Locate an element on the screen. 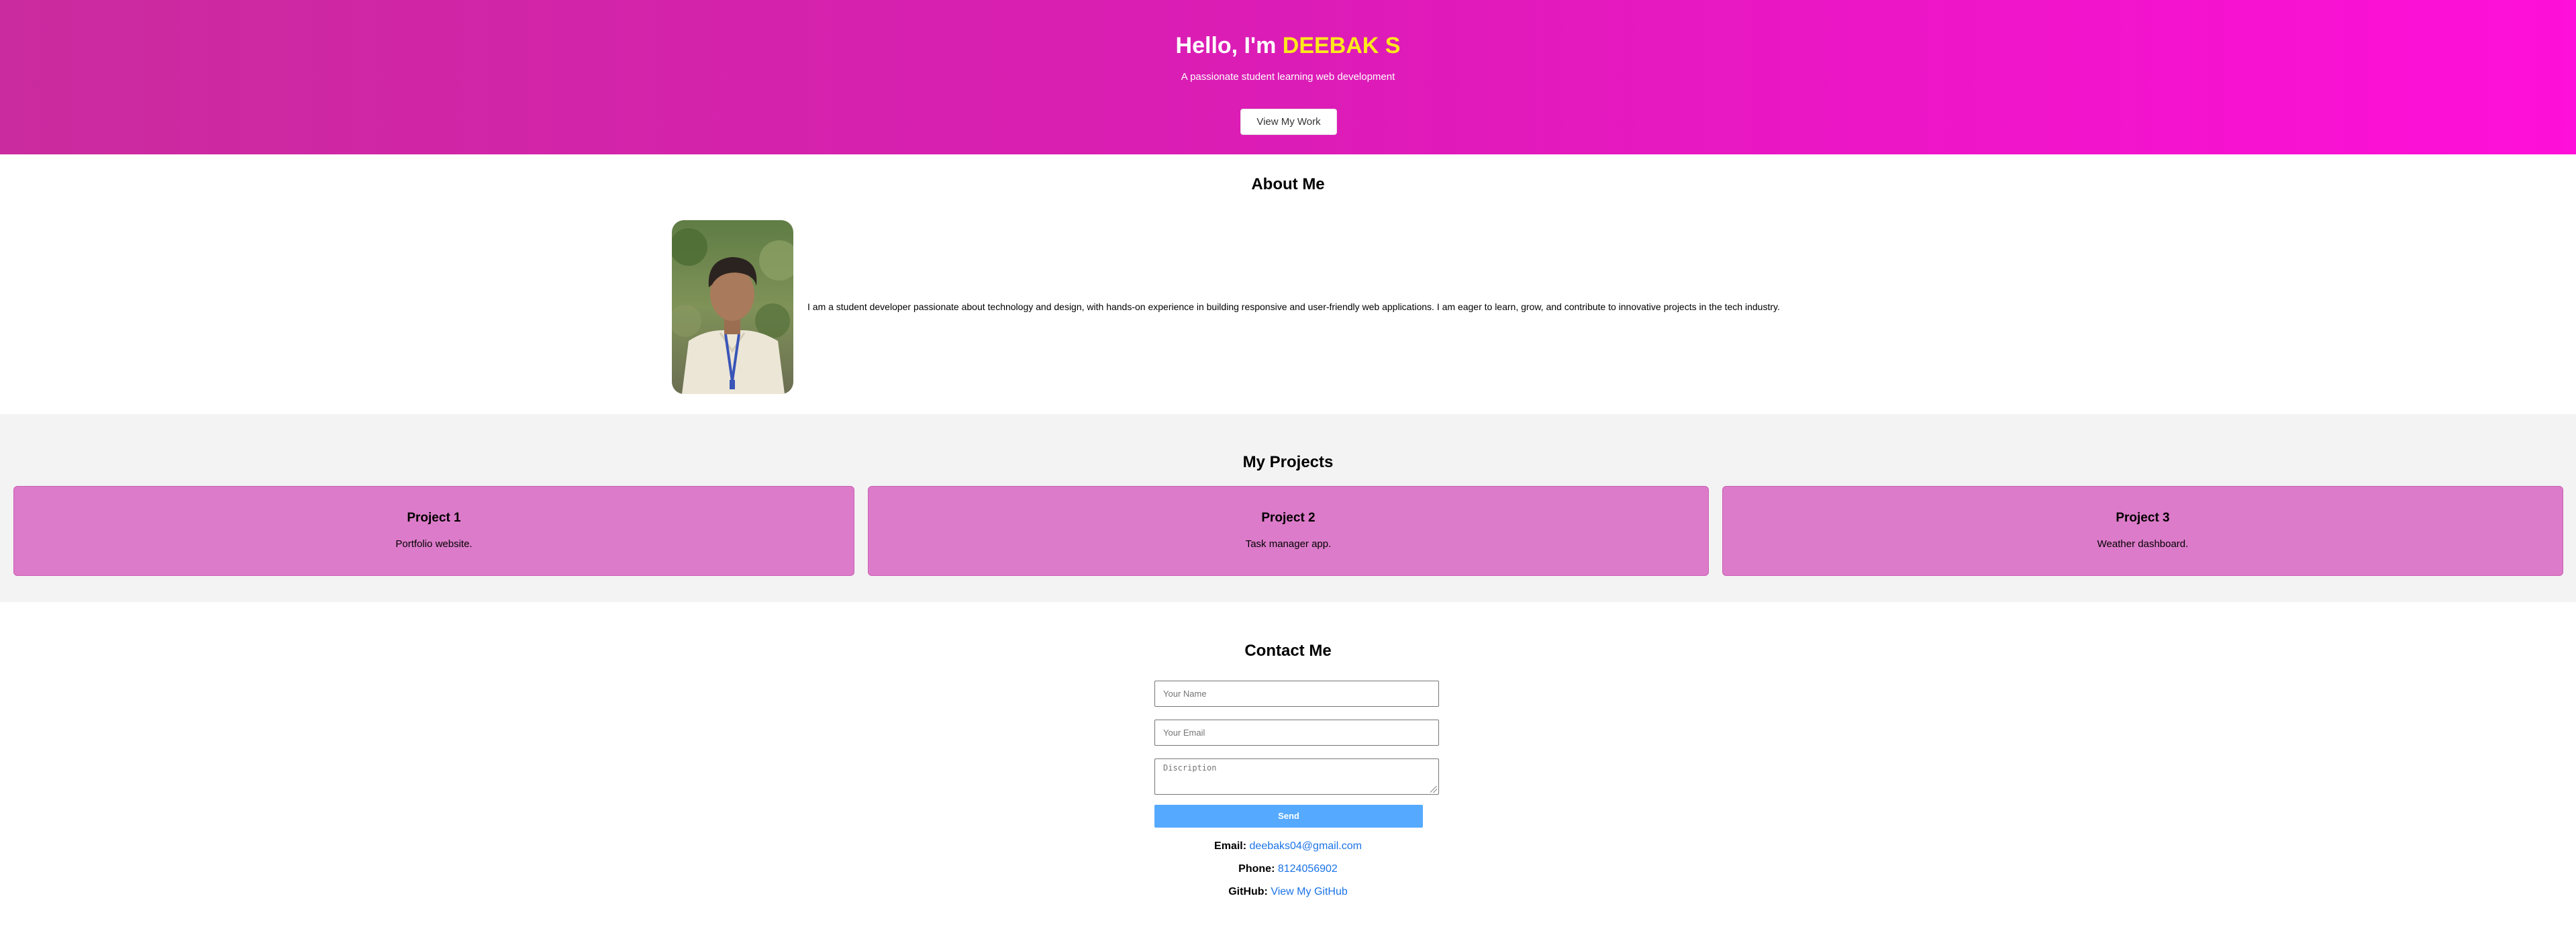  email-link: deebaks04@gmail.com is located at coordinates (1306, 846).